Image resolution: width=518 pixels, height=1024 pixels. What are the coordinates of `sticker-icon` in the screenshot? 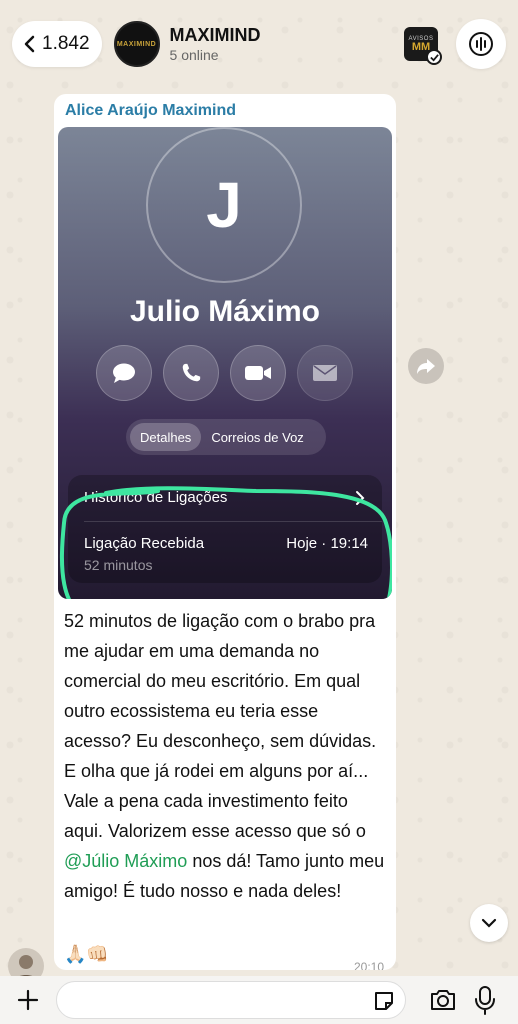 It's located at (384, 1001).